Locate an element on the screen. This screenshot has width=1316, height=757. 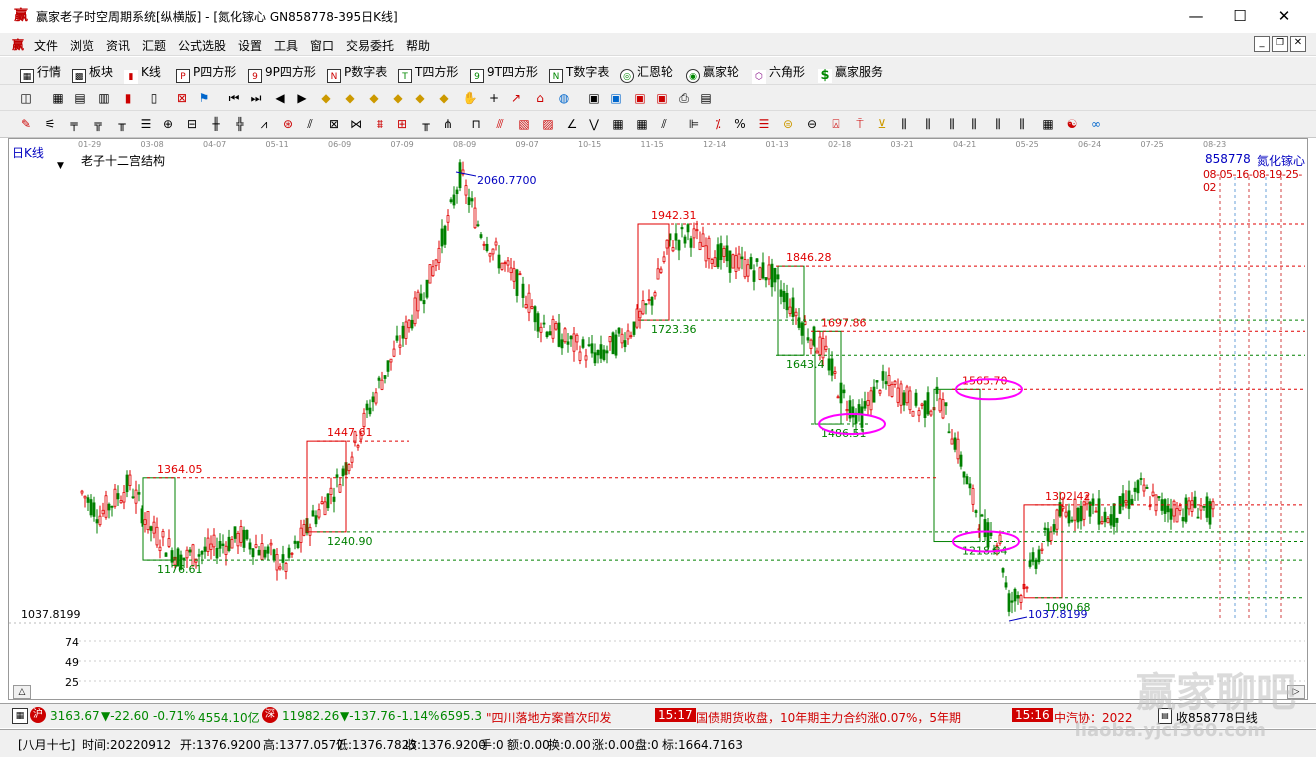
tool16-icon: ⩩ is located at coordinates (380, 124).